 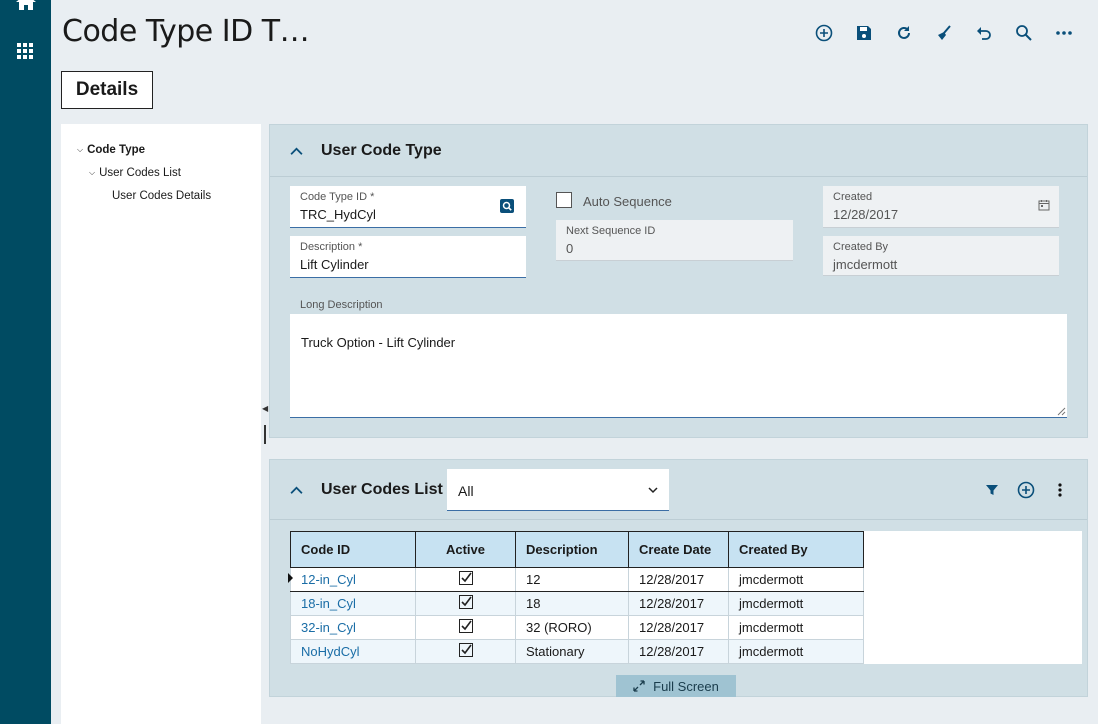 I want to click on broom-icon, so click(x=944, y=32).